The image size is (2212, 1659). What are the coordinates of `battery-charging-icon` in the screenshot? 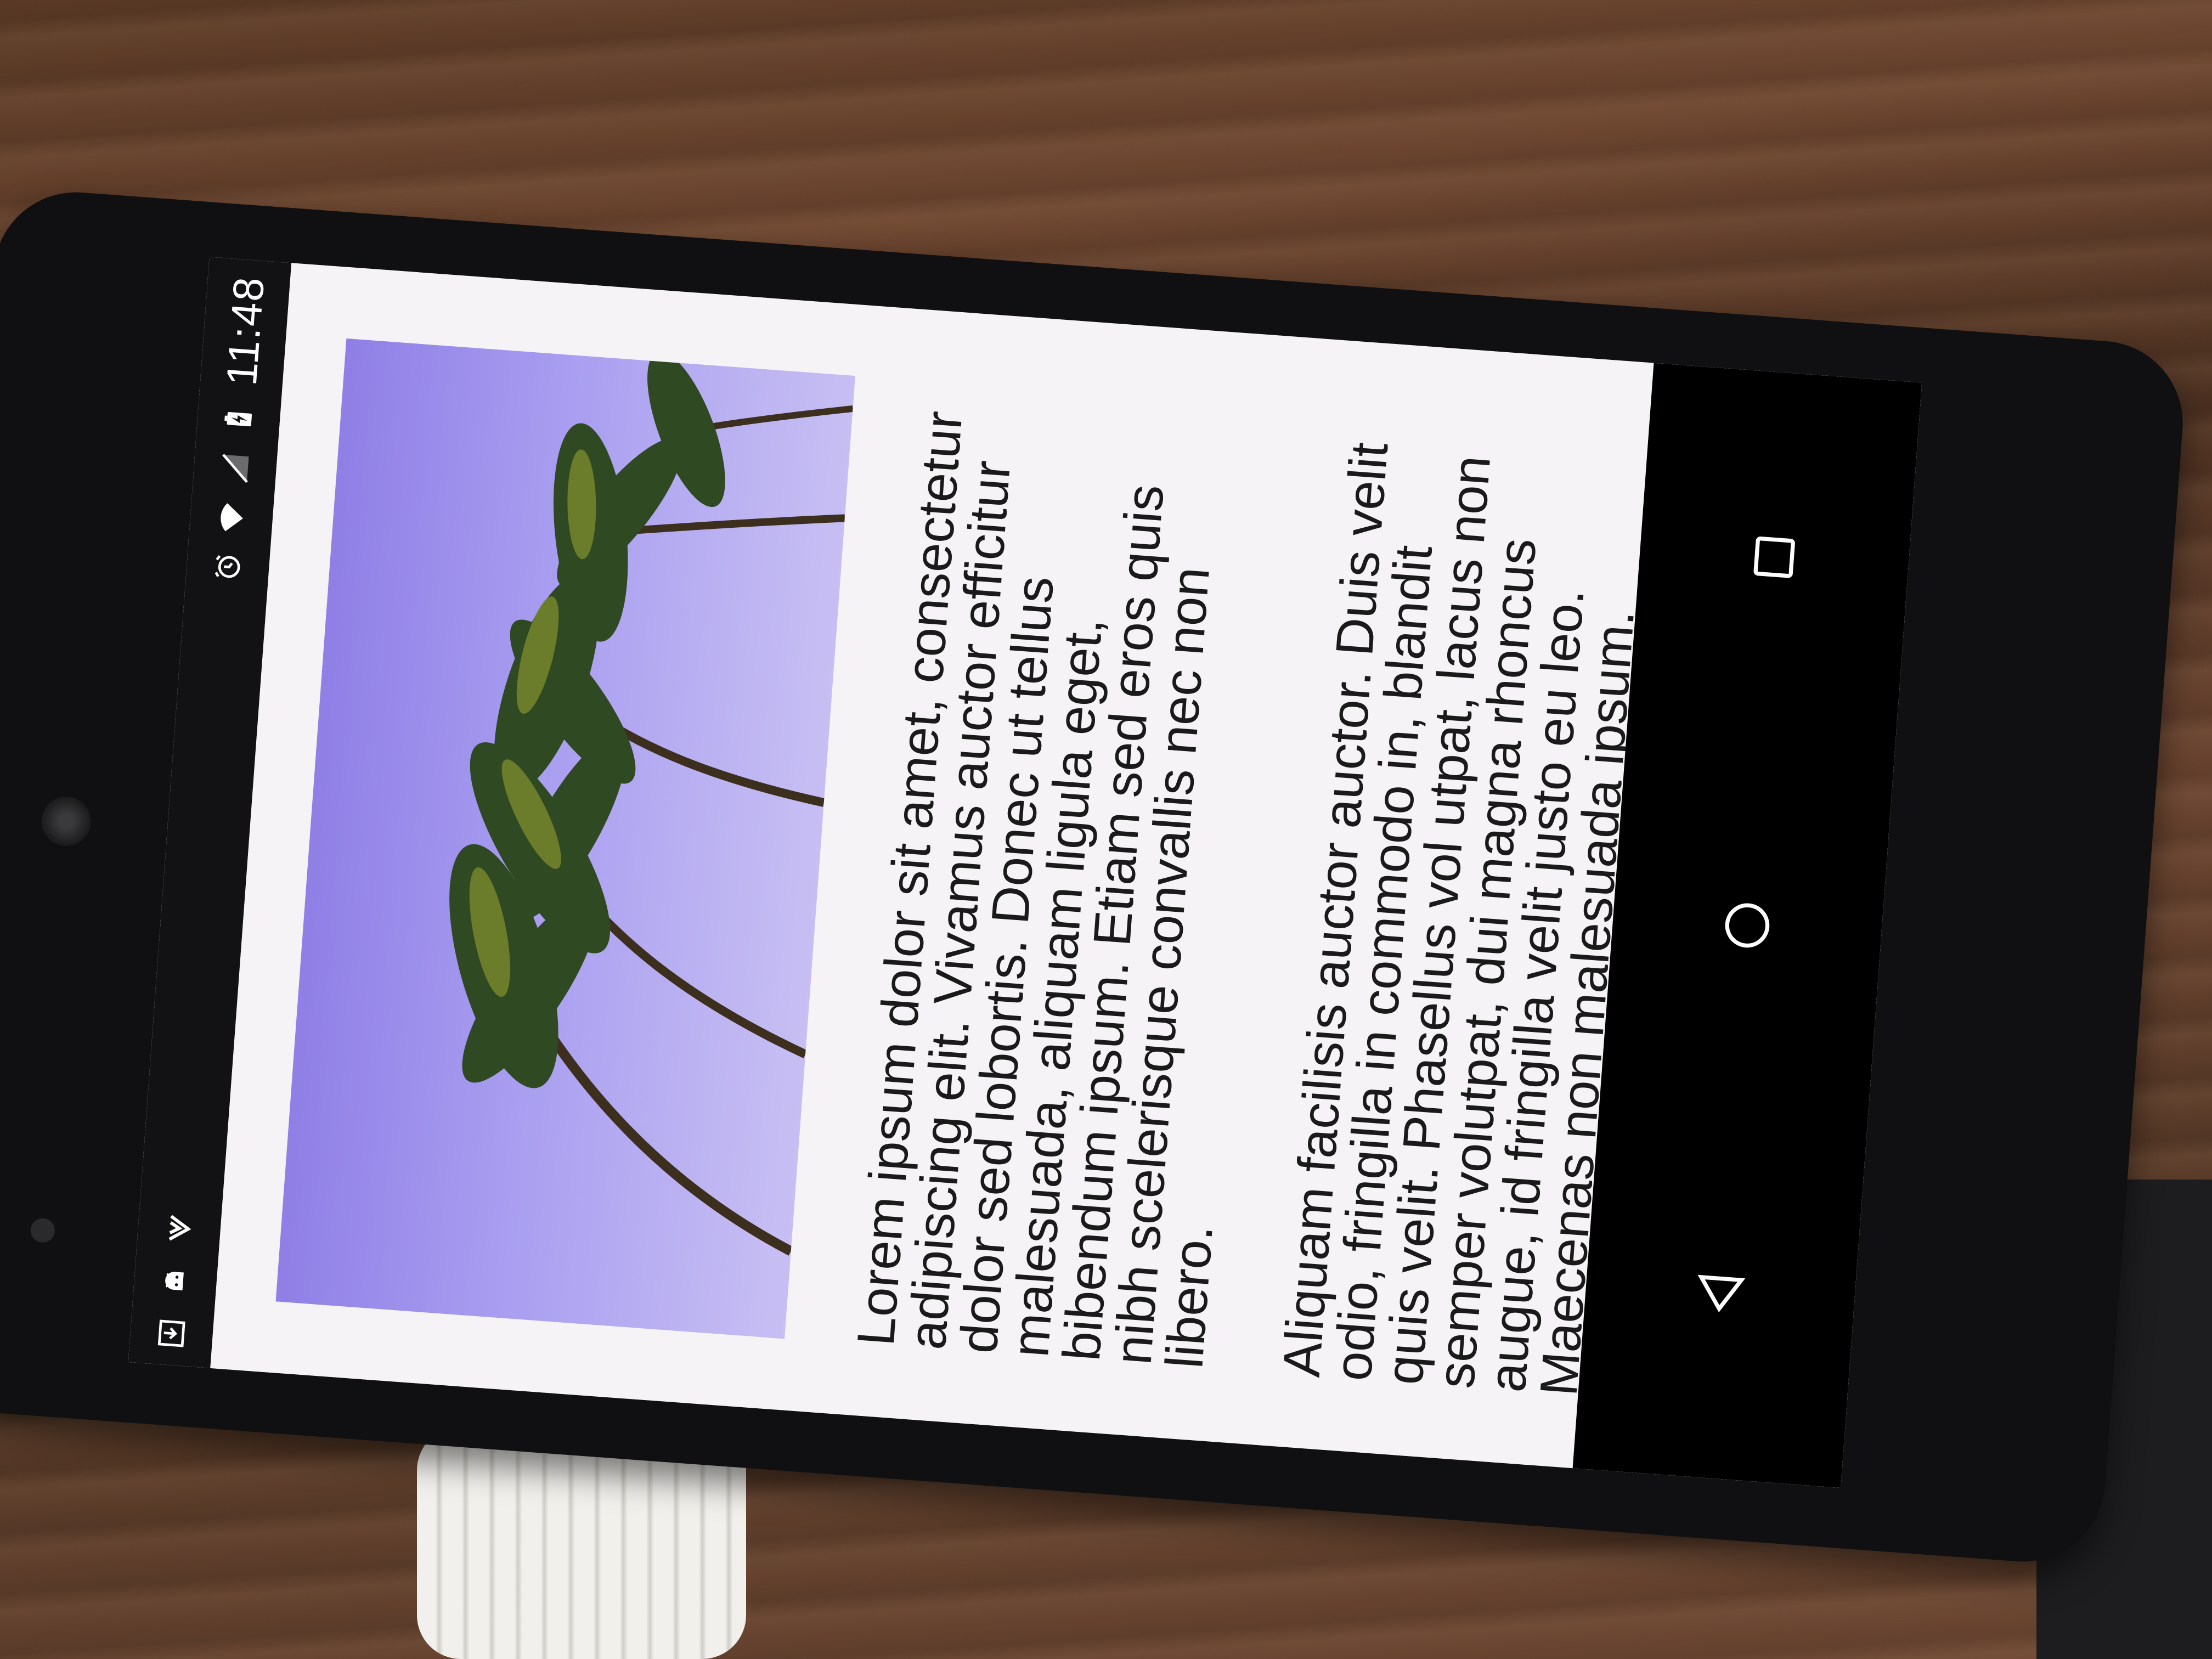 It's located at (238, 419).